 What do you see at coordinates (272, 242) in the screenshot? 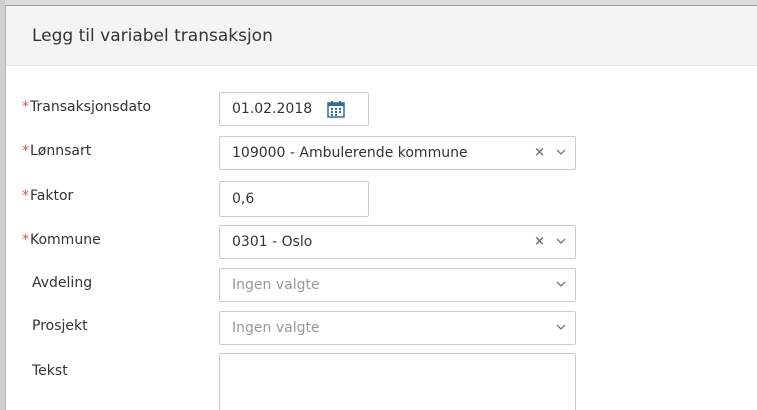
I see `kommune-value: 0301 - Oslo` at bounding box center [272, 242].